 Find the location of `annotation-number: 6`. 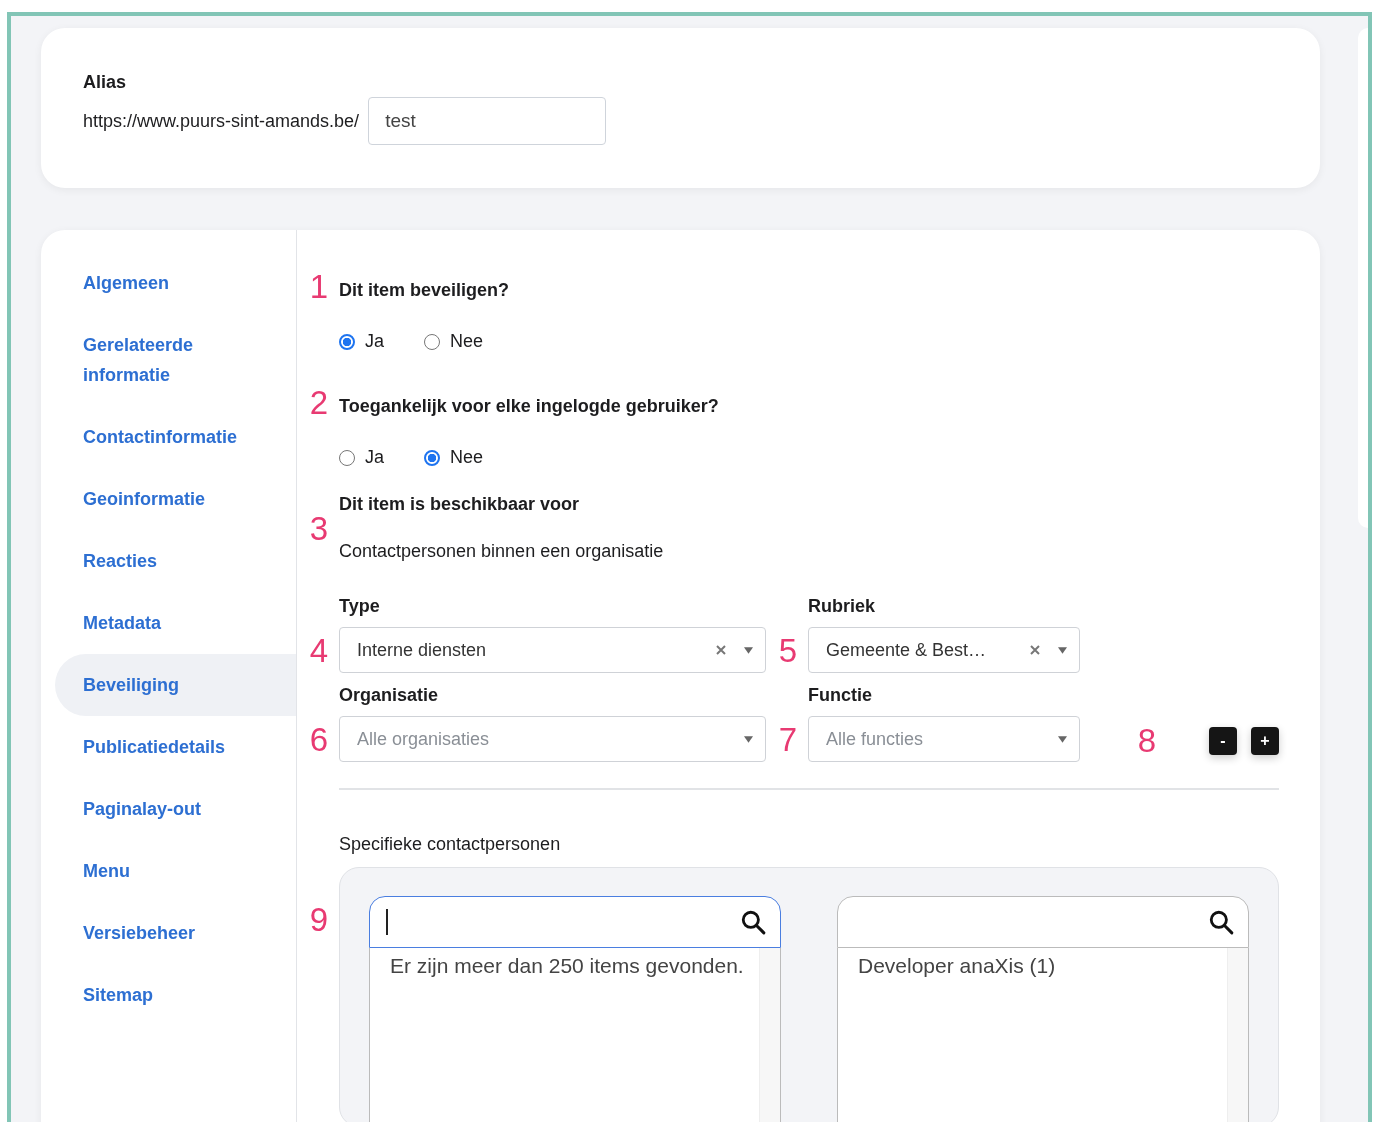

annotation-number: 6 is located at coordinates (319, 739).